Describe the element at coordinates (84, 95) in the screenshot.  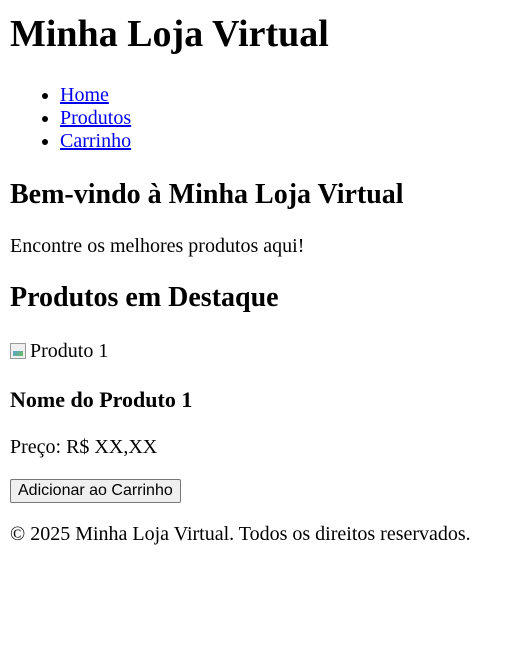
I see `nav-link-home: Home` at that location.